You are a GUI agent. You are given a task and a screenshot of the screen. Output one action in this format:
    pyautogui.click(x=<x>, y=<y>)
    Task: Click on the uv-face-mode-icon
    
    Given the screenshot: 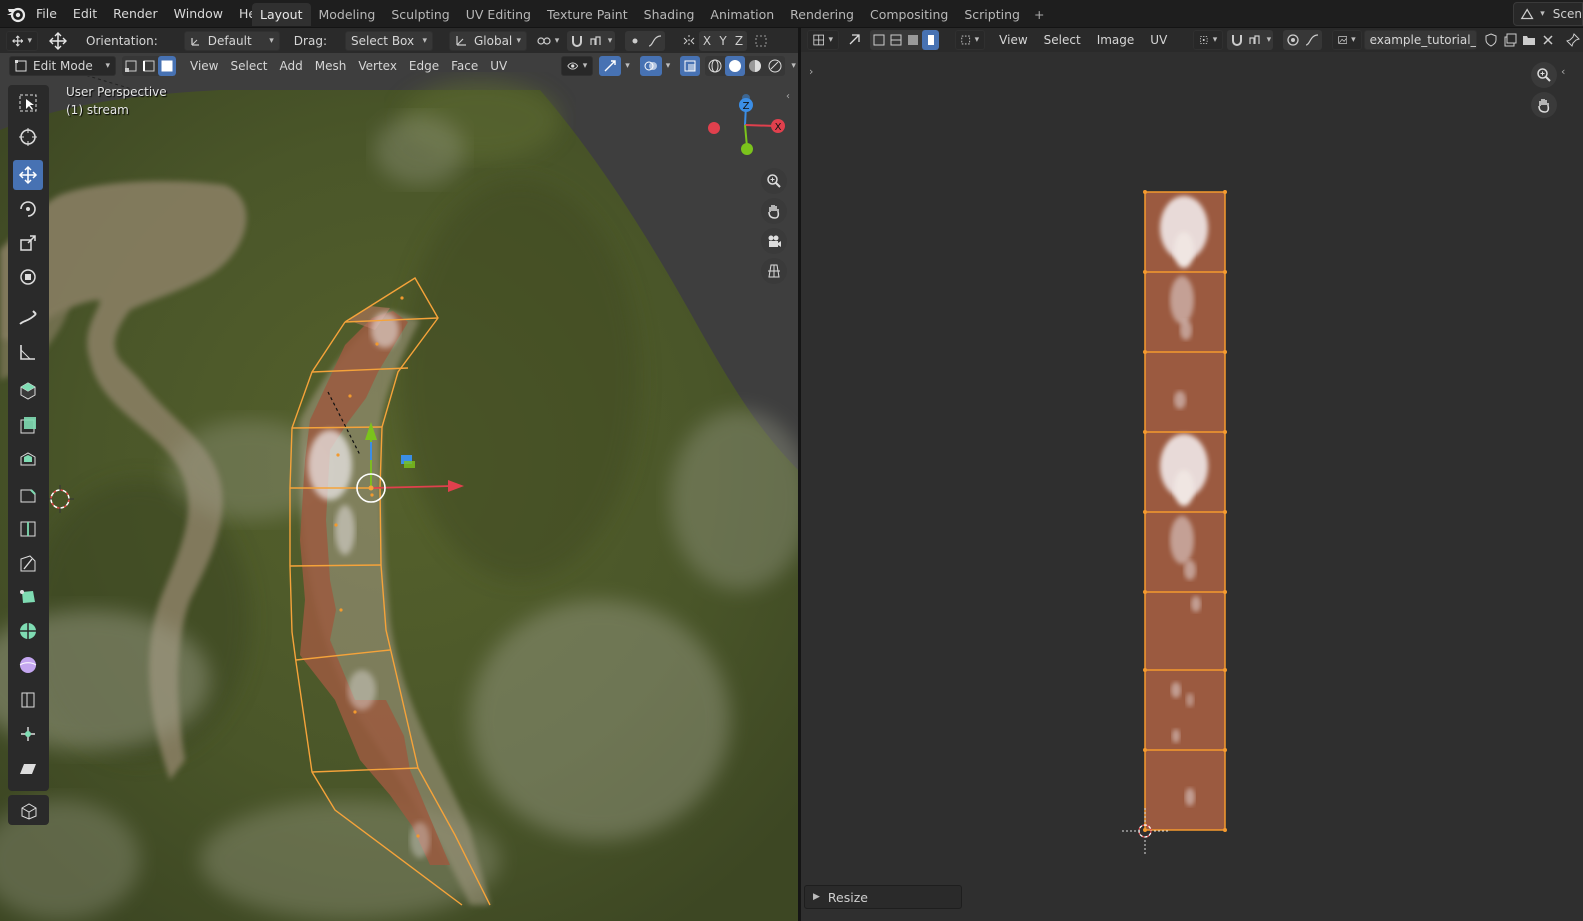 What is the action you would take?
    pyautogui.click(x=913, y=40)
    